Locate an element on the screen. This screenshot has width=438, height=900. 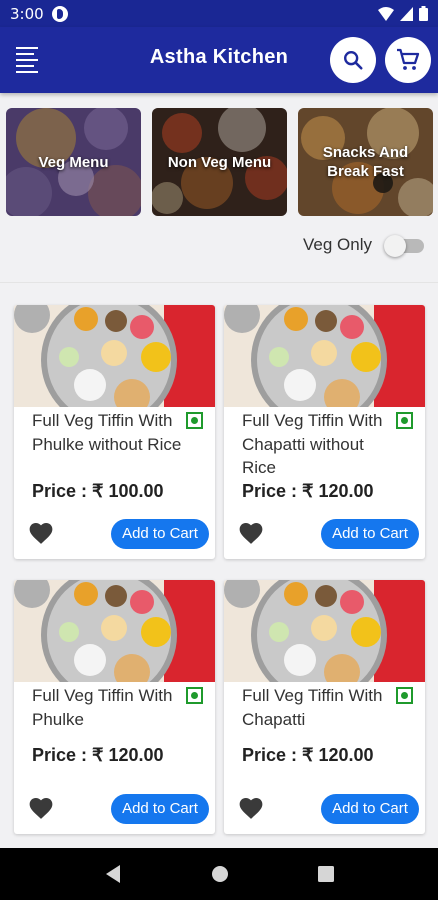
category-veg-menu: Veg Menu is located at coordinates (73, 162).